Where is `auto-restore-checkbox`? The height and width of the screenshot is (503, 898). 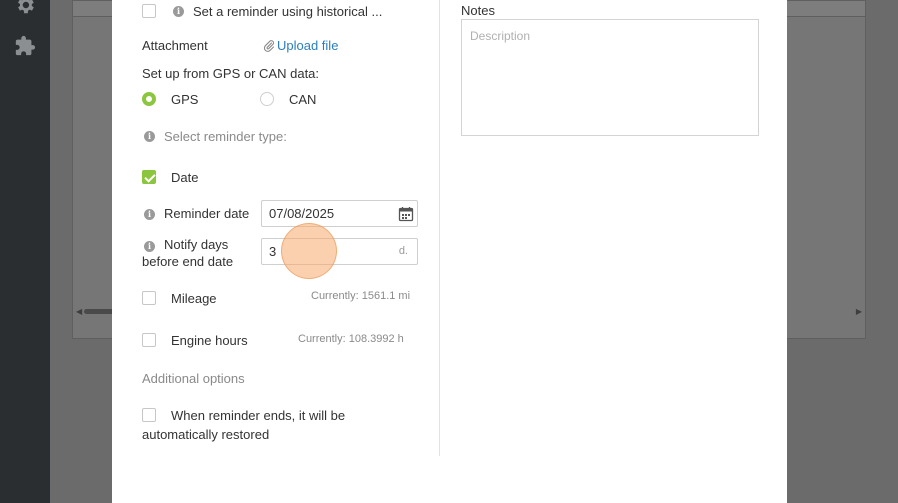 auto-restore-checkbox is located at coordinates (149, 415).